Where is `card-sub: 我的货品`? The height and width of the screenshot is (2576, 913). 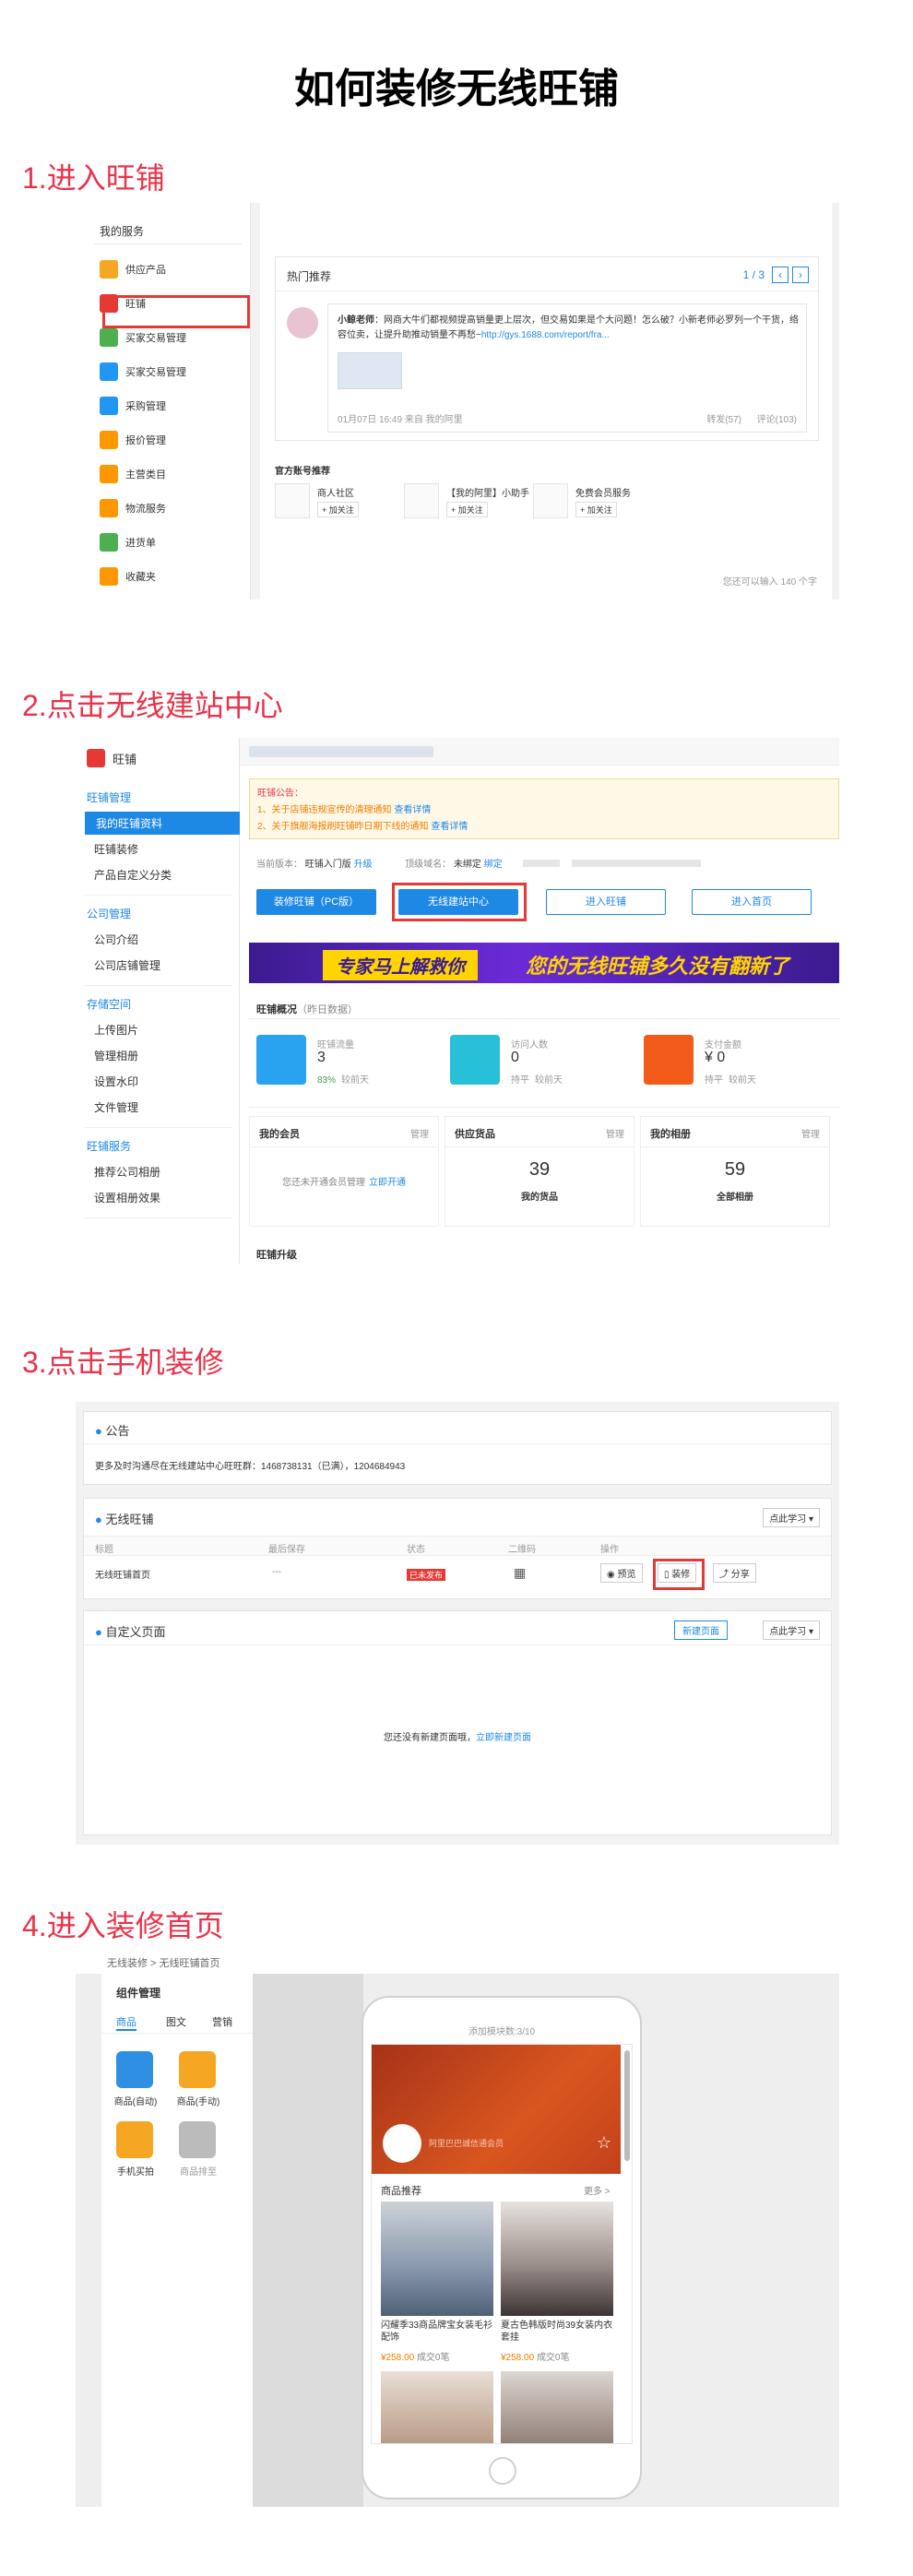 card-sub: 我的货品 is located at coordinates (539, 1198).